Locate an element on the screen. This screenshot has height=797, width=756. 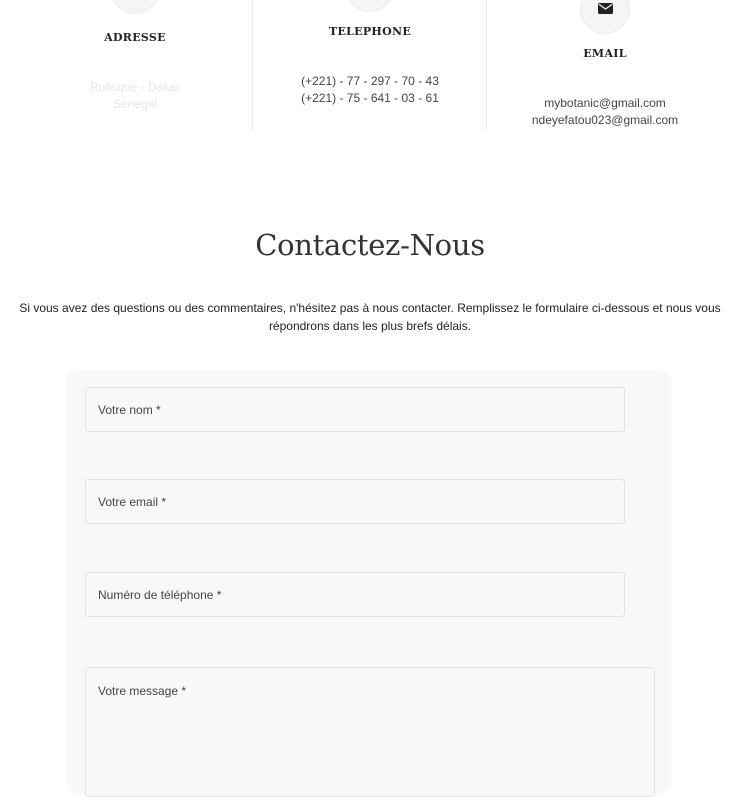
message-field is located at coordinates (370, 732).